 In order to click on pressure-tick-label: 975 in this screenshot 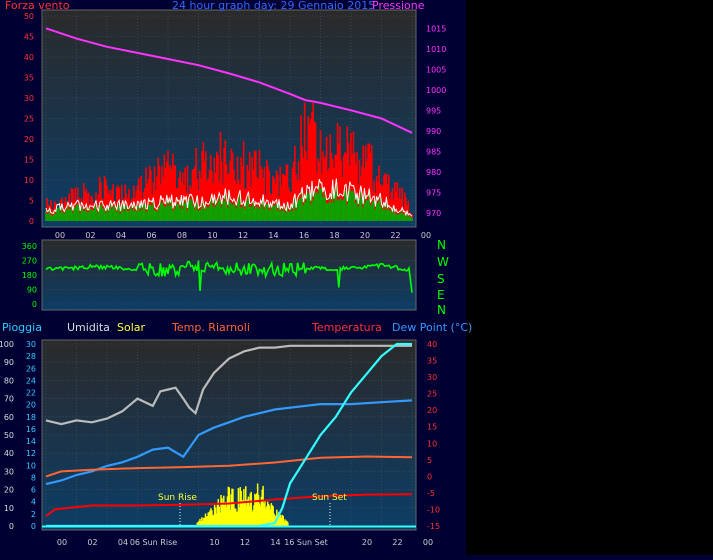, I will do `click(433, 192)`.